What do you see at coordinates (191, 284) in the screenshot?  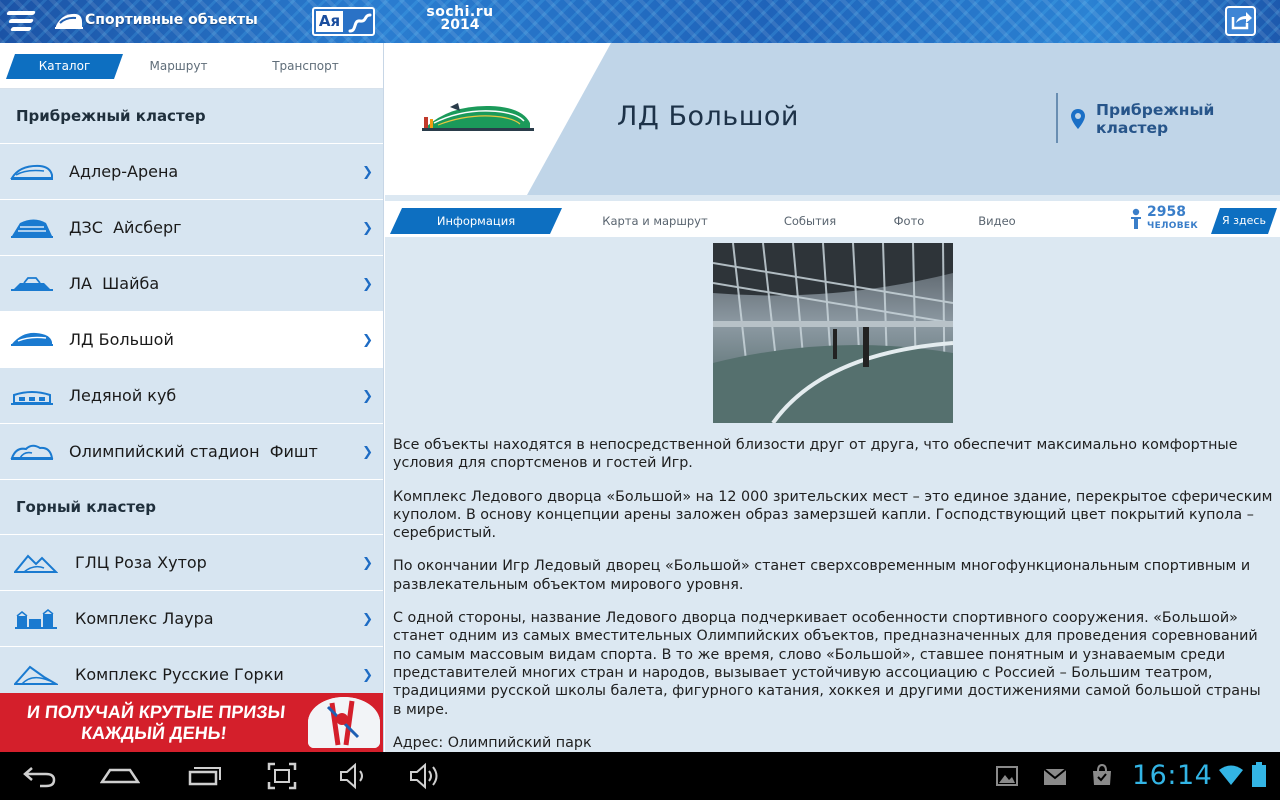 I see `venue-item-shayba: ЛА Шайба ❯` at bounding box center [191, 284].